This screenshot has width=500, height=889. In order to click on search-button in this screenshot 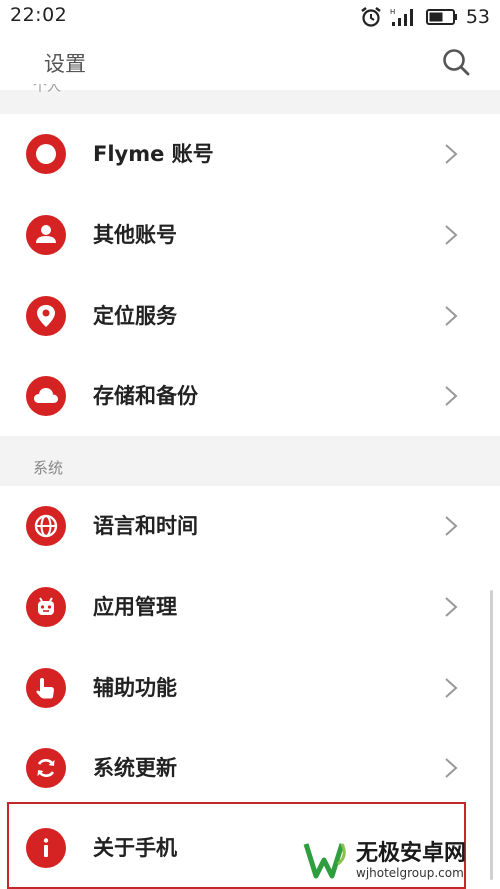, I will do `click(456, 62)`.